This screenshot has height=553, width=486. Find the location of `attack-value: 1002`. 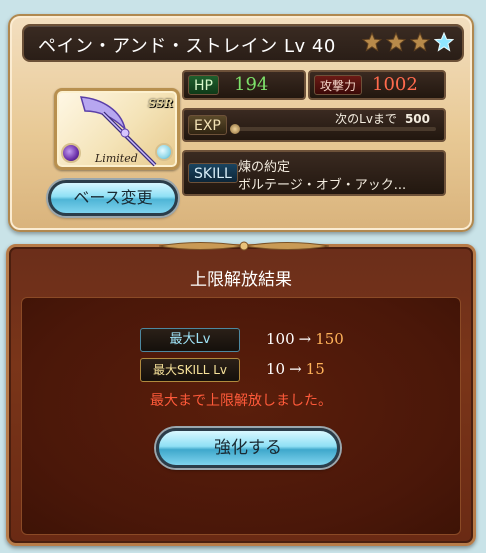

attack-value: 1002 is located at coordinates (395, 84).